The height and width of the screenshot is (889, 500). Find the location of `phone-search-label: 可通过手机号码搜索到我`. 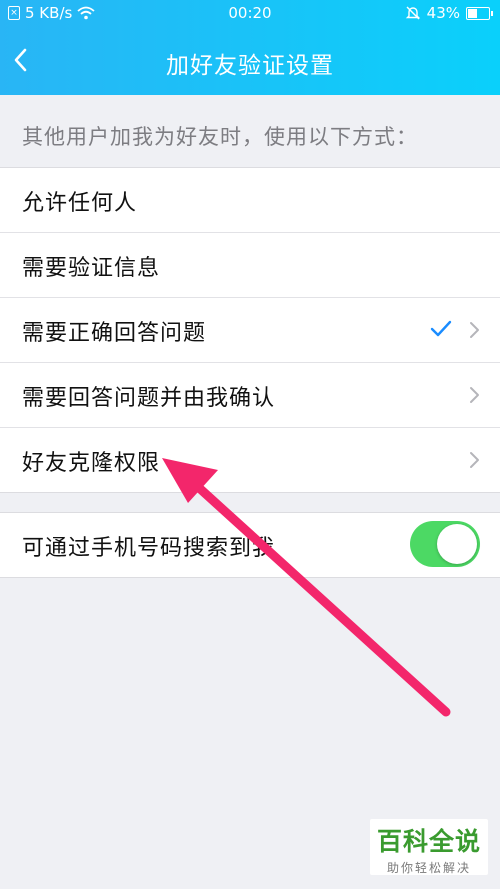

phone-search-label: 可通过手机号码搜索到我 is located at coordinates (149, 548).